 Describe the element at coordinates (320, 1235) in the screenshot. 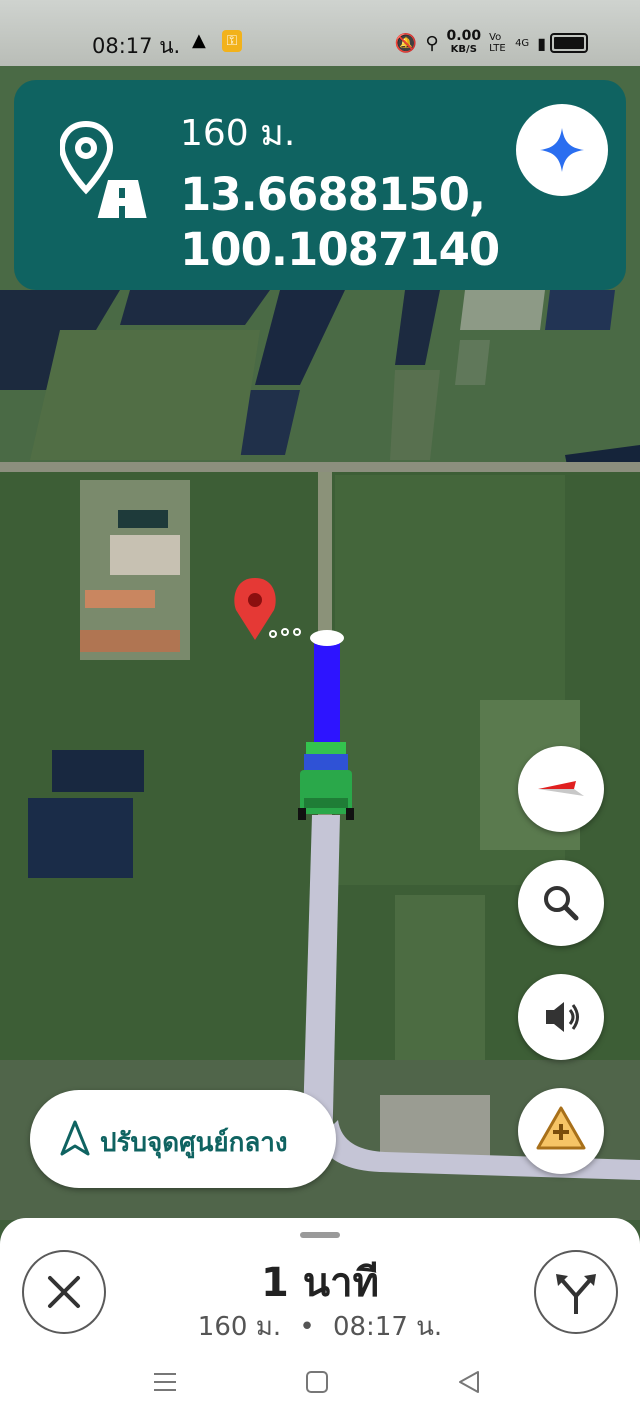

I see `drag-handle` at that location.